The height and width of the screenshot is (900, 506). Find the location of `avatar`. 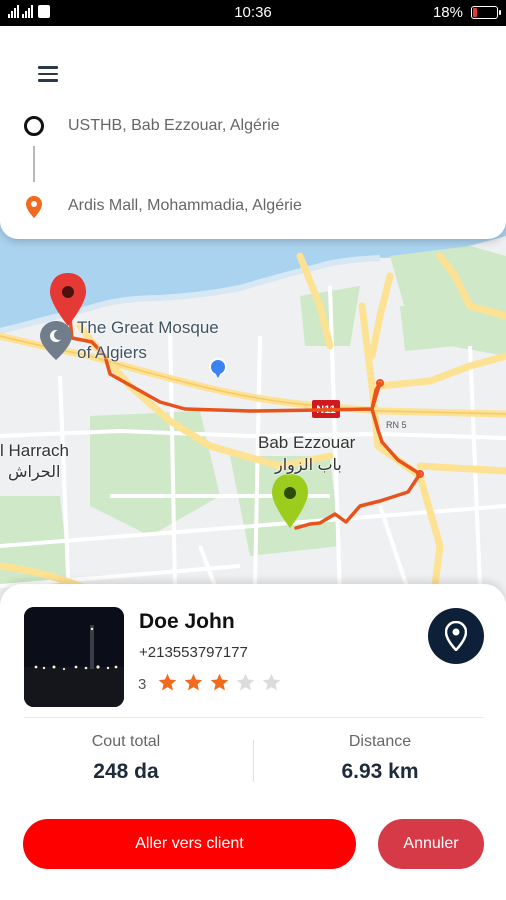

avatar is located at coordinates (74, 657).